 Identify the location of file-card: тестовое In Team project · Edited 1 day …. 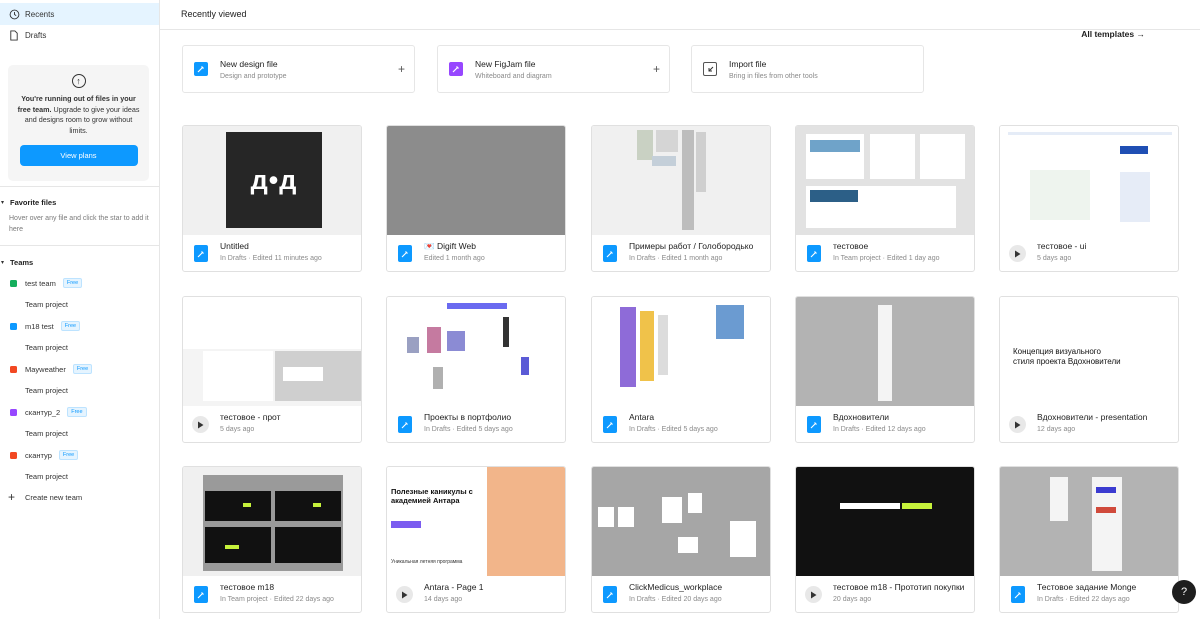
(885, 198).